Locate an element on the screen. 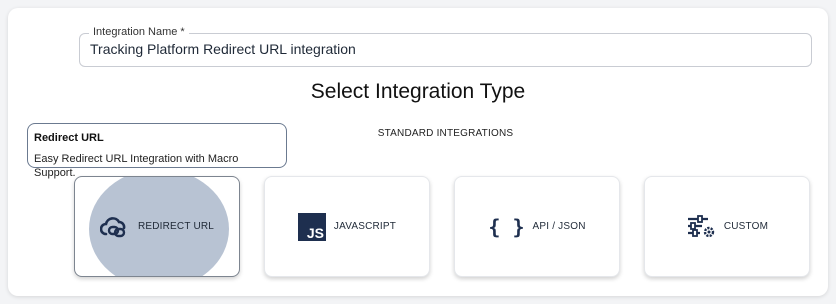  card-label: API / JSON is located at coordinates (559, 226).